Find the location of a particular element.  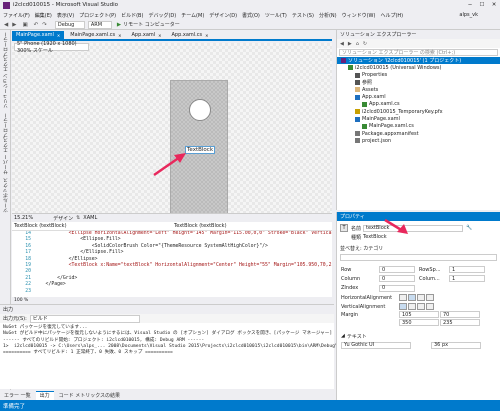

zoom-level: 15.21% is located at coordinates (23, 218).